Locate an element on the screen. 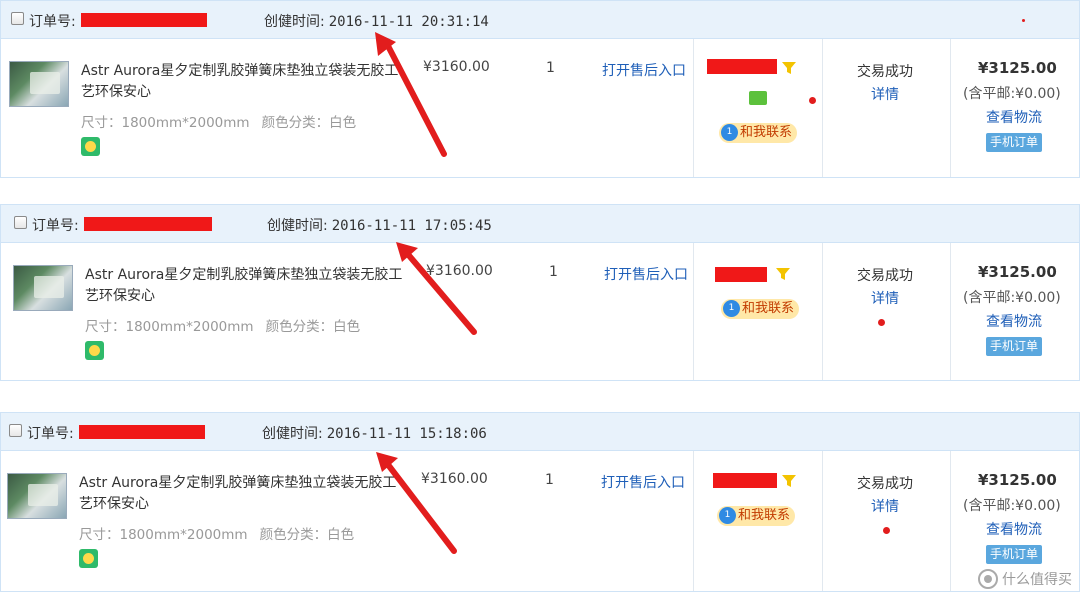 This screenshot has height=597, width=1080. order-header: 订单号: 创健时间: 2016-11-11 17:05:45 is located at coordinates (540, 224).